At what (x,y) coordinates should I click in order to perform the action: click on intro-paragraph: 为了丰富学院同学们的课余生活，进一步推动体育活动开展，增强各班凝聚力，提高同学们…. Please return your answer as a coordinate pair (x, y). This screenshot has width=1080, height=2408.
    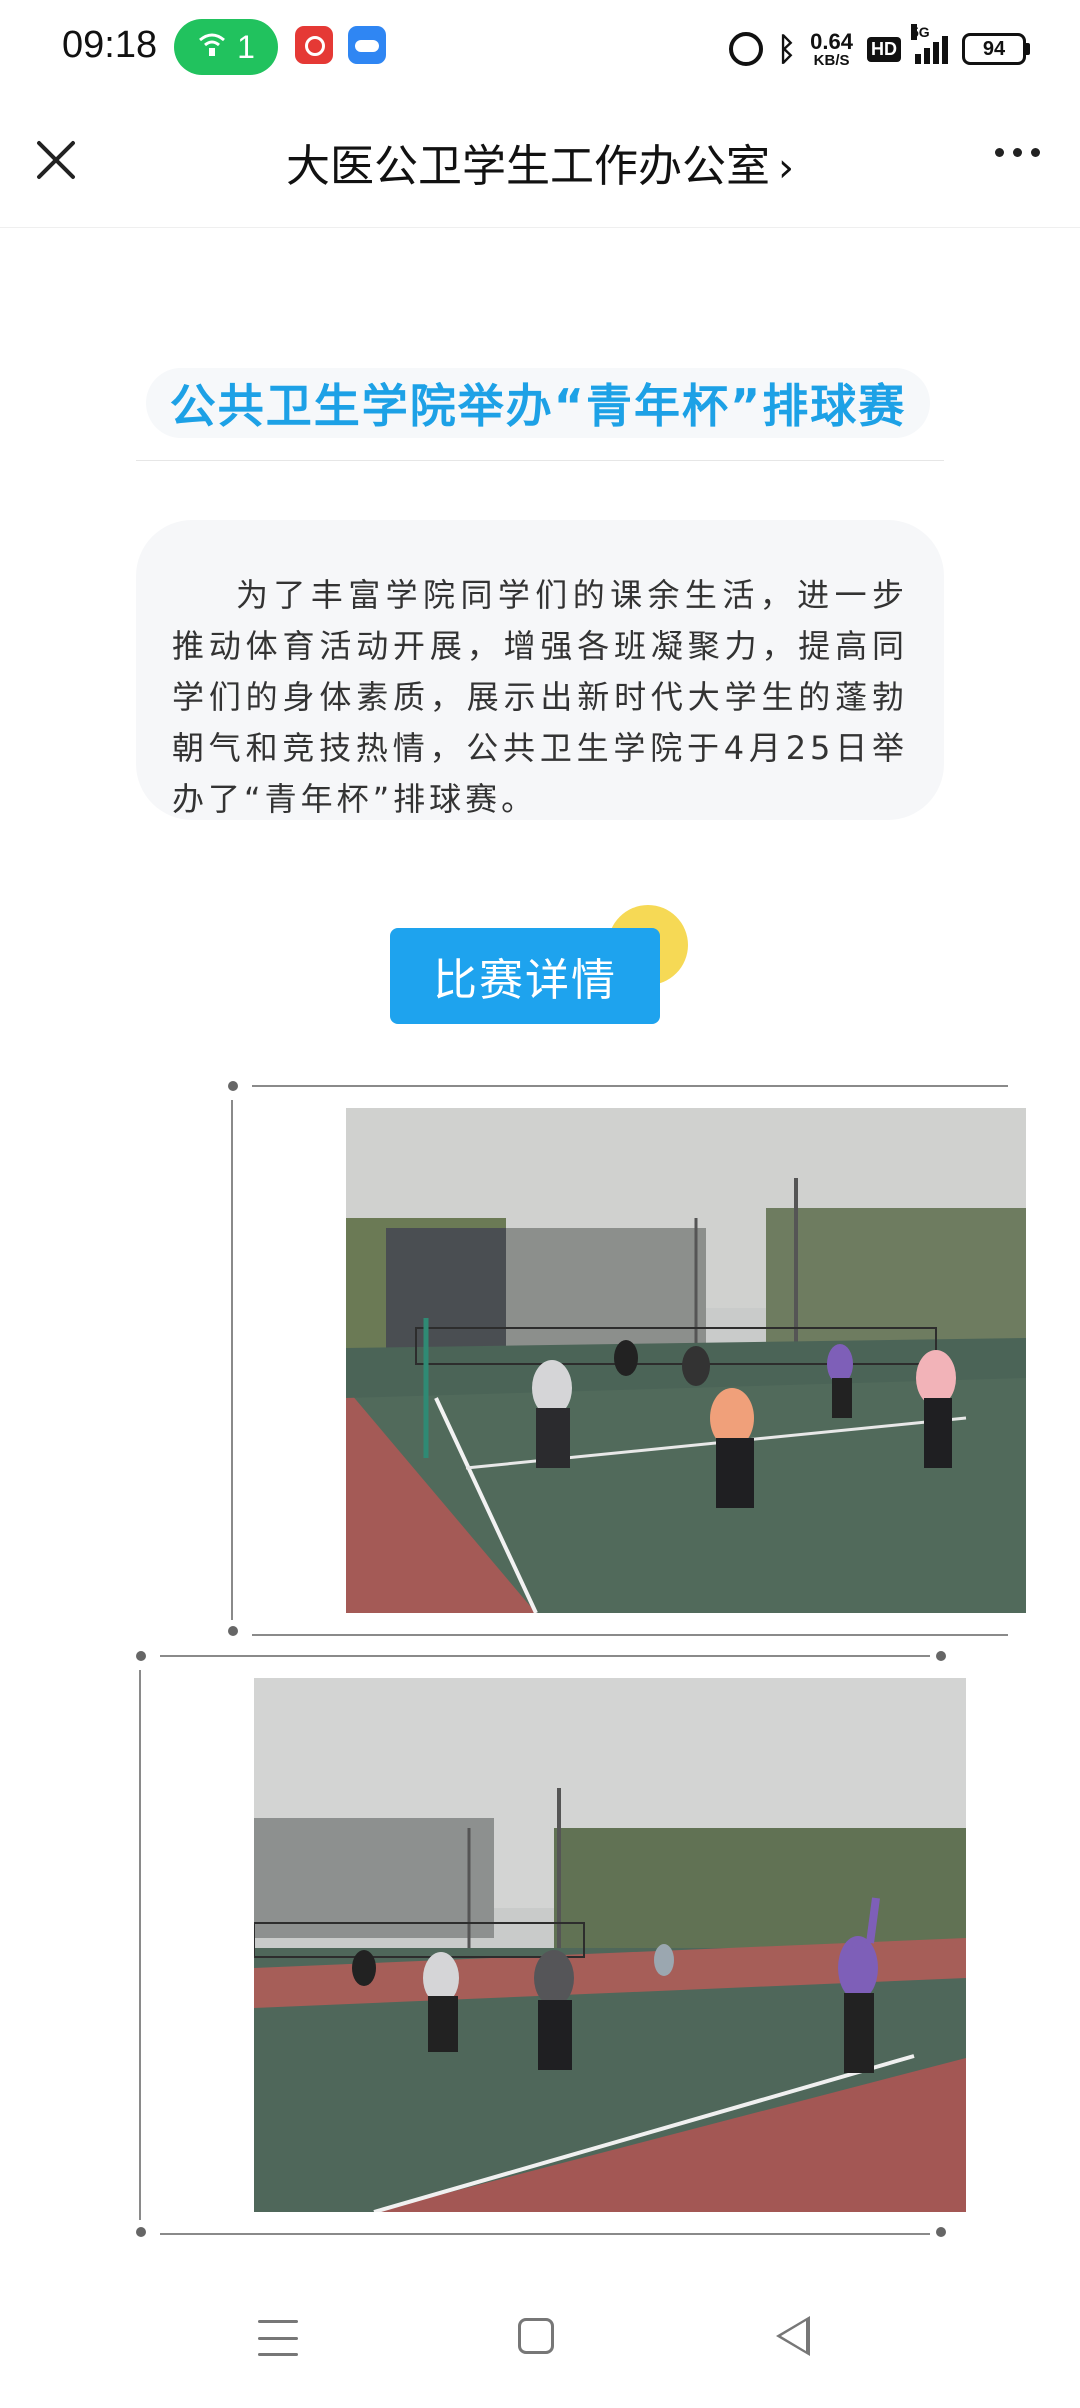
    Looking at the image, I should click on (540, 697).